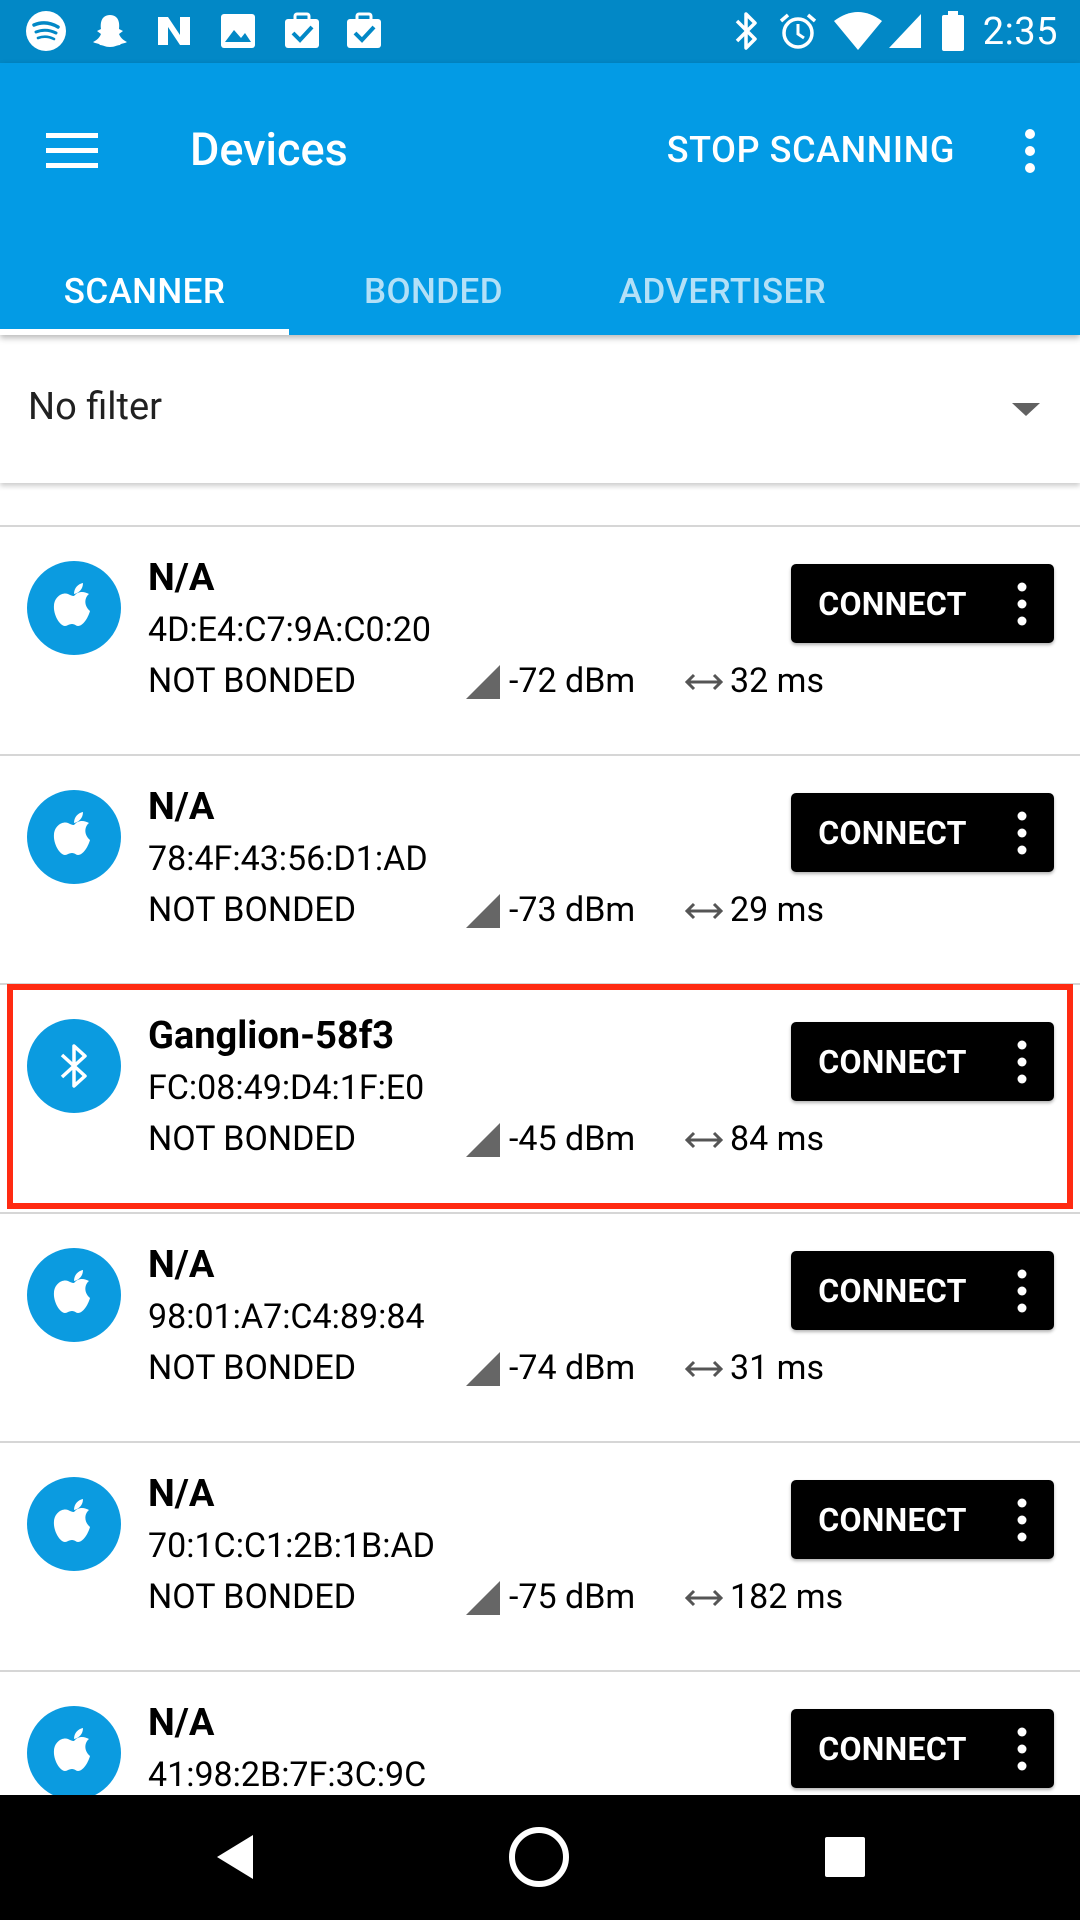  I want to click on gallery-icon, so click(238, 31).